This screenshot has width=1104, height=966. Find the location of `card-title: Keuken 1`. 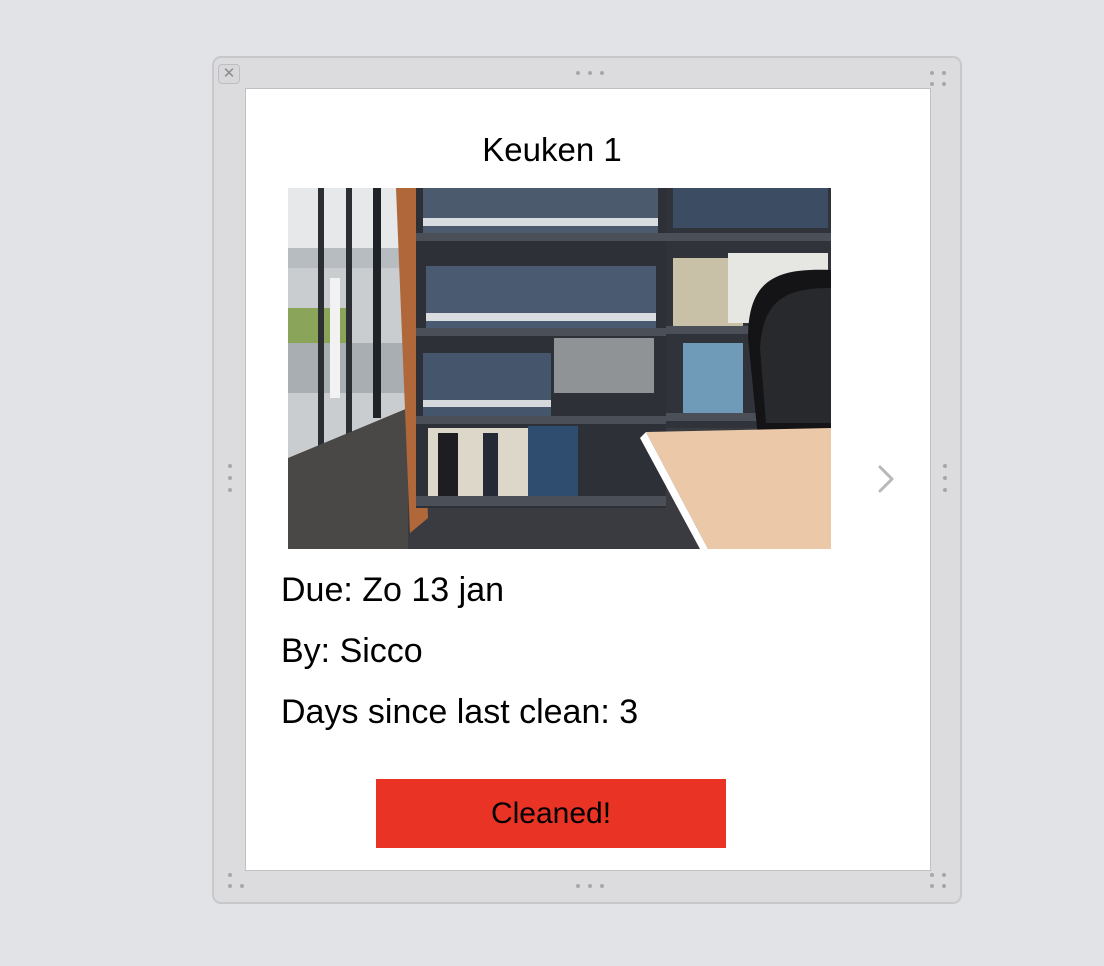

card-title: Keuken 1 is located at coordinates (552, 149).